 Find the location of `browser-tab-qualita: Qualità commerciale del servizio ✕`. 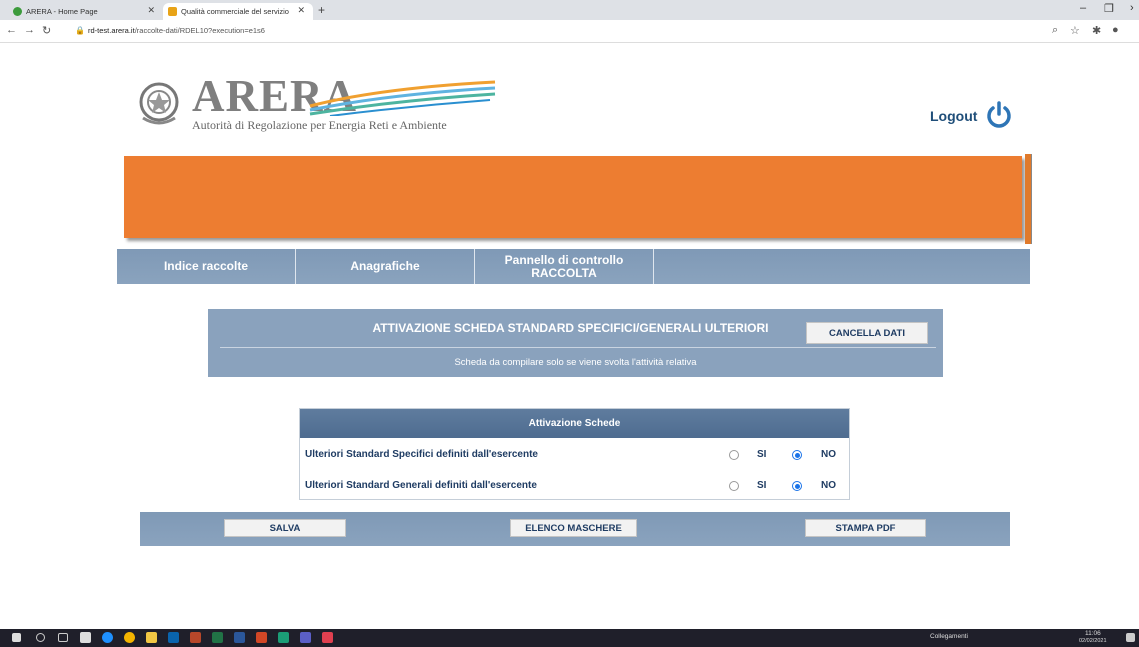

browser-tab-qualita: Qualità commerciale del servizio ✕ is located at coordinates (238, 11).